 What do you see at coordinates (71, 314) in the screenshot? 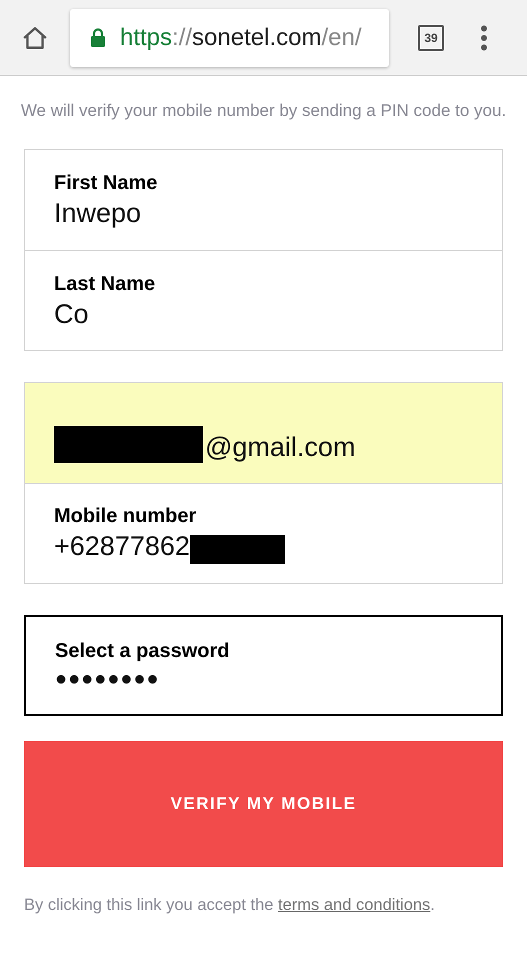
I see `field-value: Co` at bounding box center [71, 314].